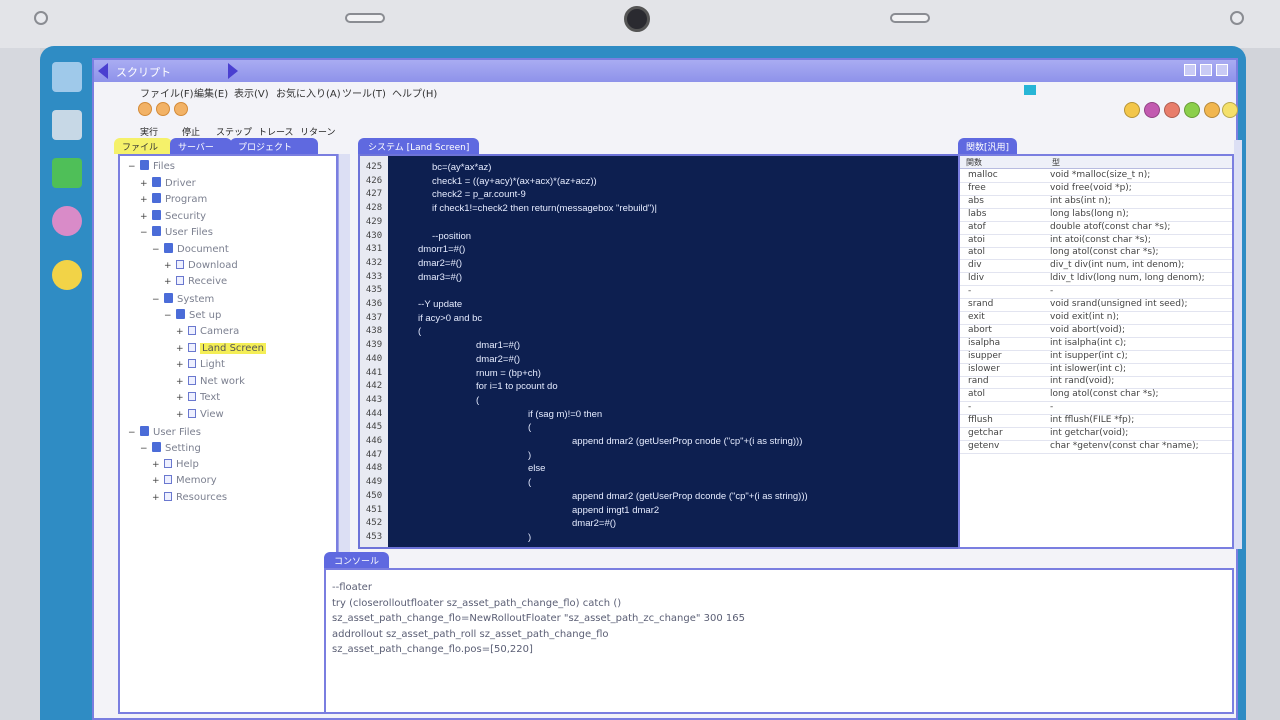  Describe the element at coordinates (274, 146) in the screenshot. I see `tab-project: プロジェクト` at that location.